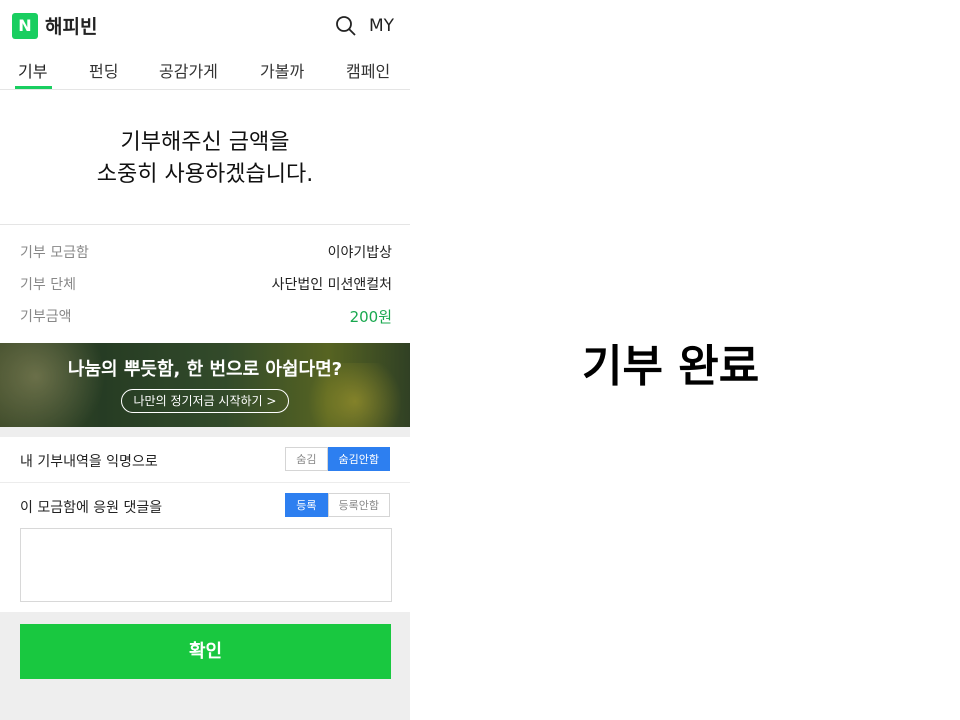 The width and height of the screenshot is (960, 720). I want to click on info-label: 기부금액, so click(46, 317).